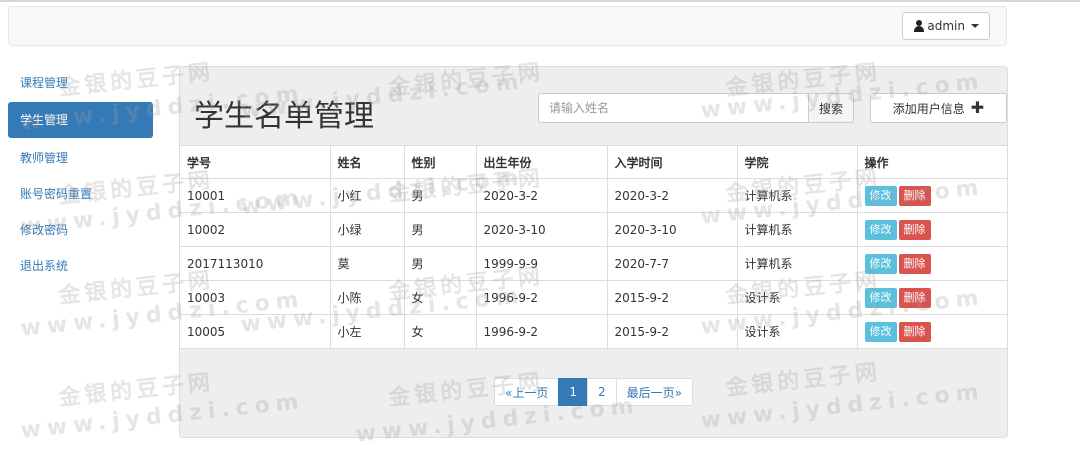  I want to click on sidebar-item-label: 教师管理, so click(44, 158).